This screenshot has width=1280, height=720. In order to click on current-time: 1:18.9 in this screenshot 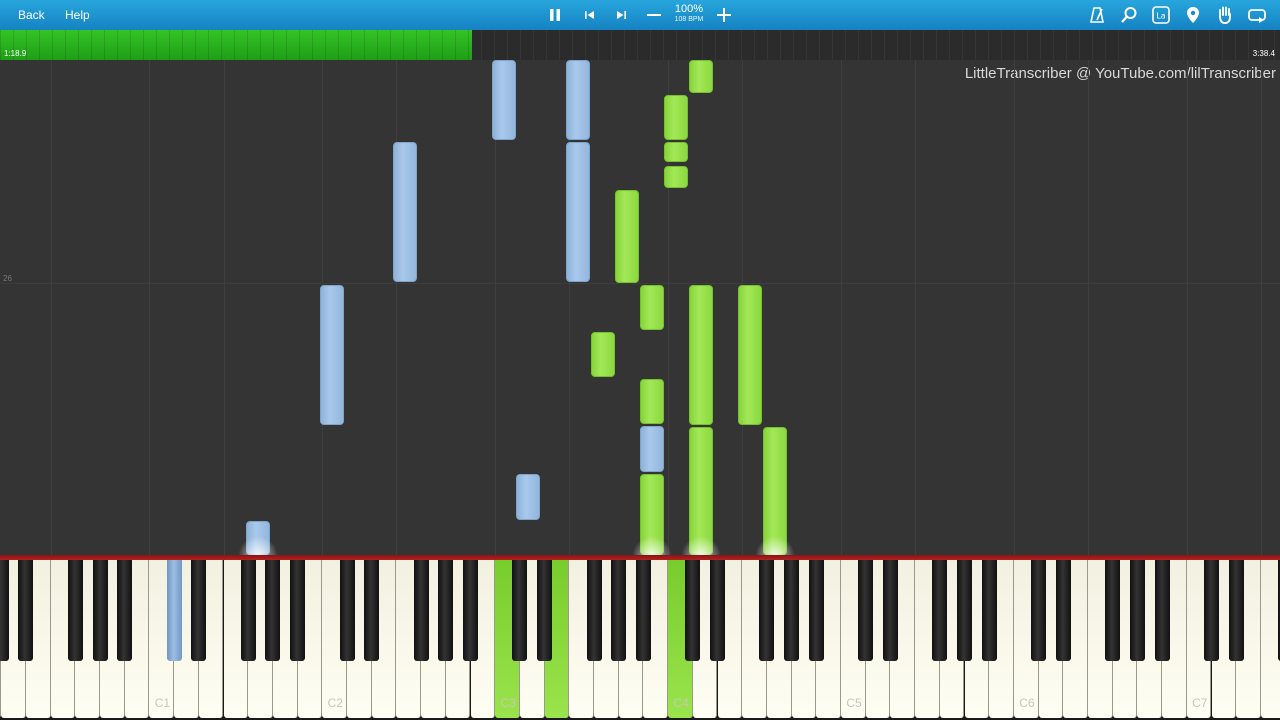, I will do `click(15, 53)`.